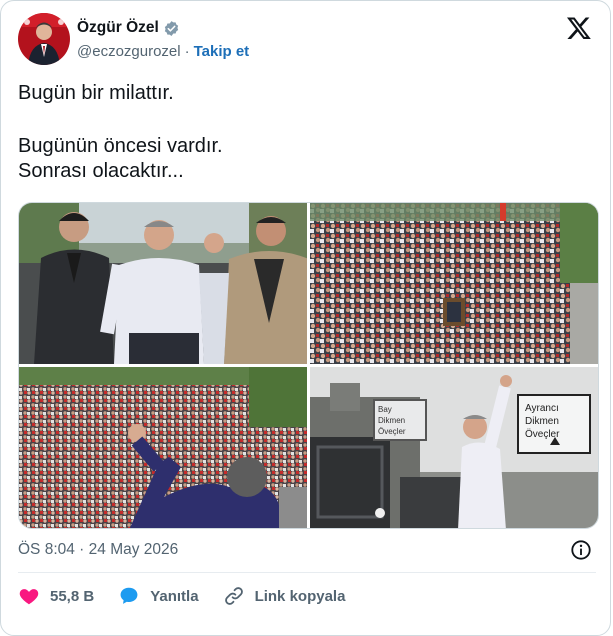 This screenshot has width=613, height=636. I want to click on sign-left-3: Öveçler, so click(392, 431).